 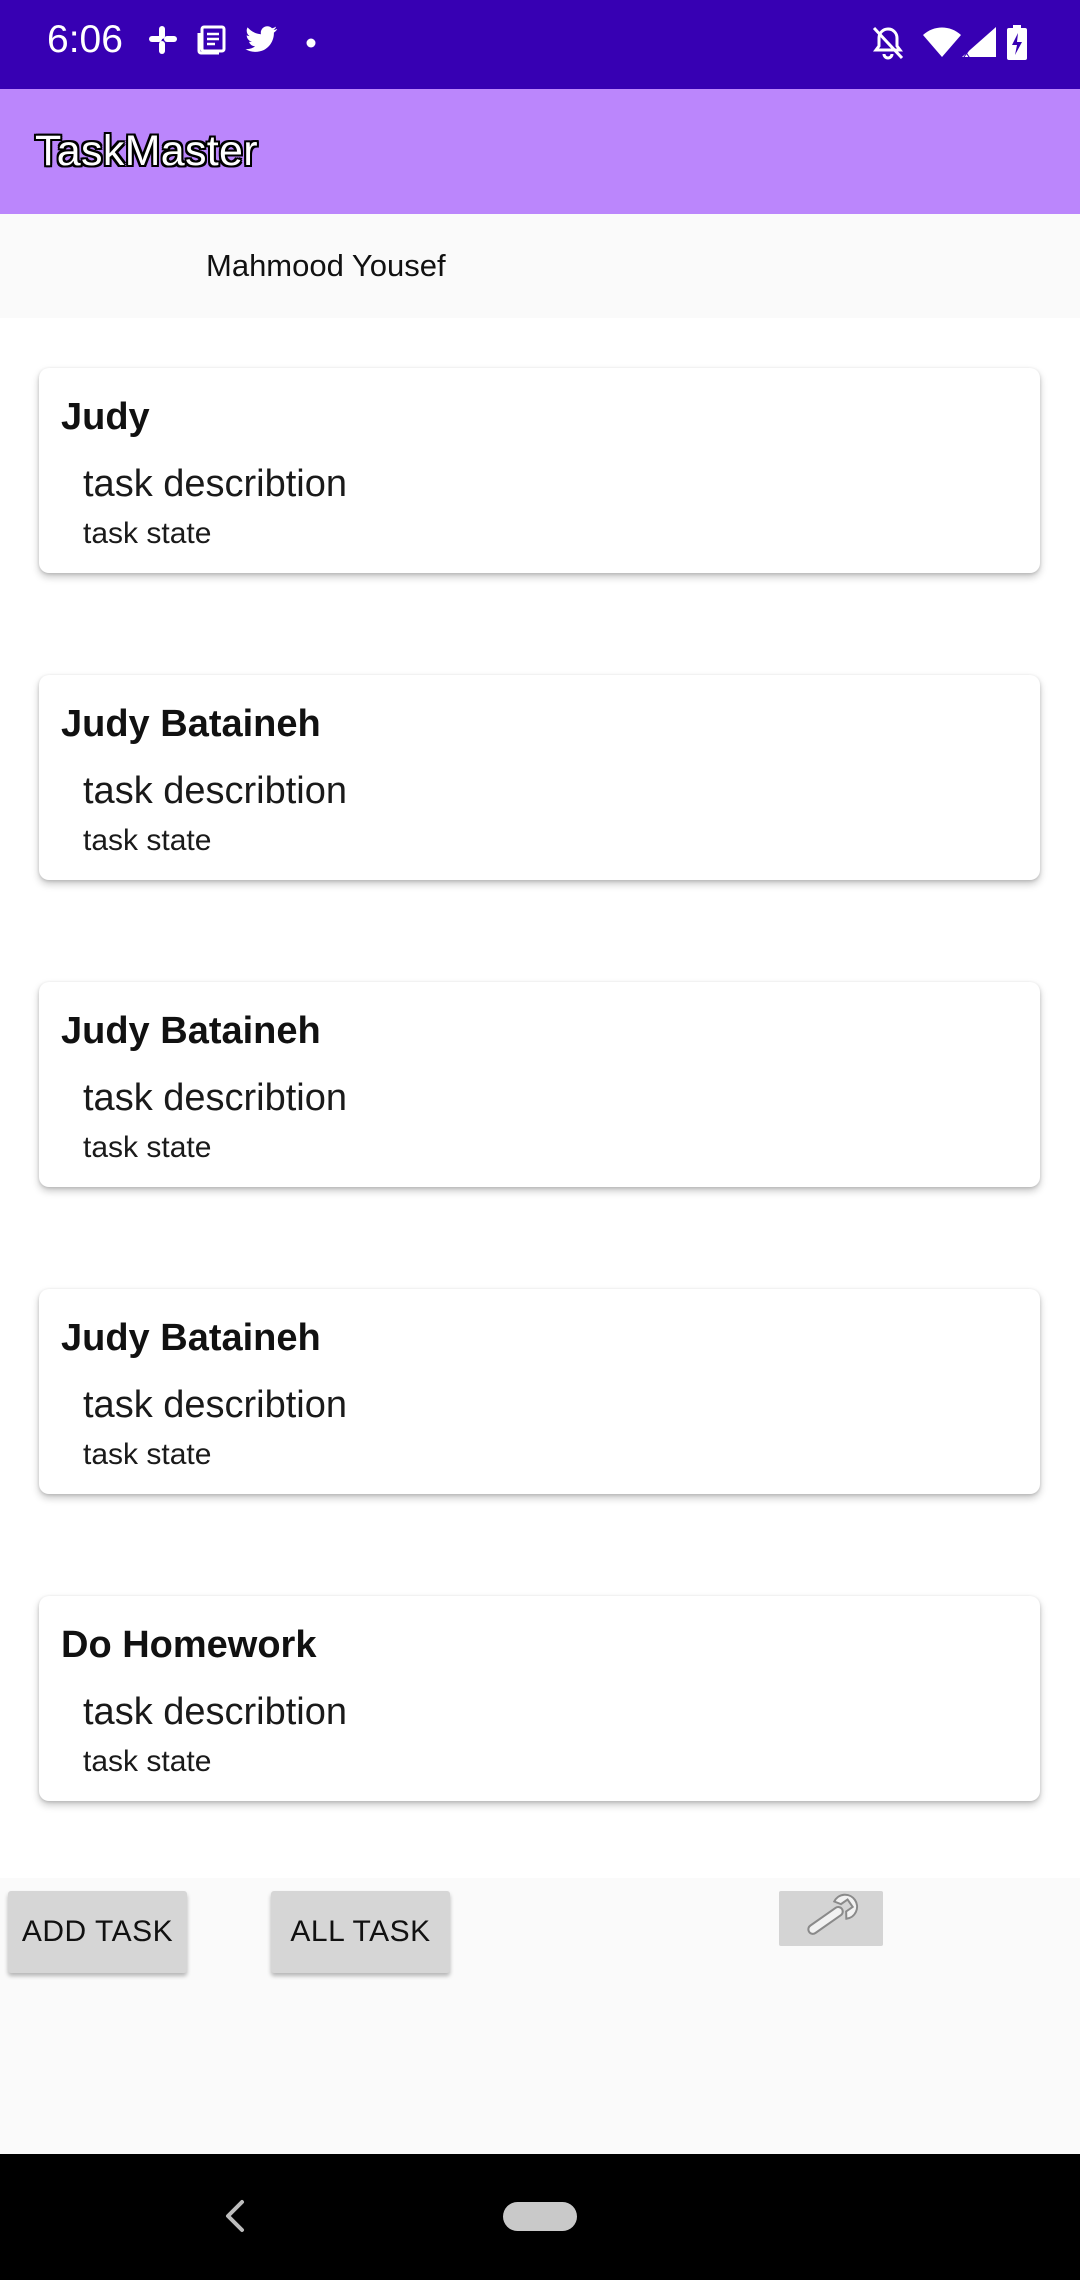 What do you see at coordinates (97, 1932) in the screenshot?
I see `add-task-button: ADD TASK` at bounding box center [97, 1932].